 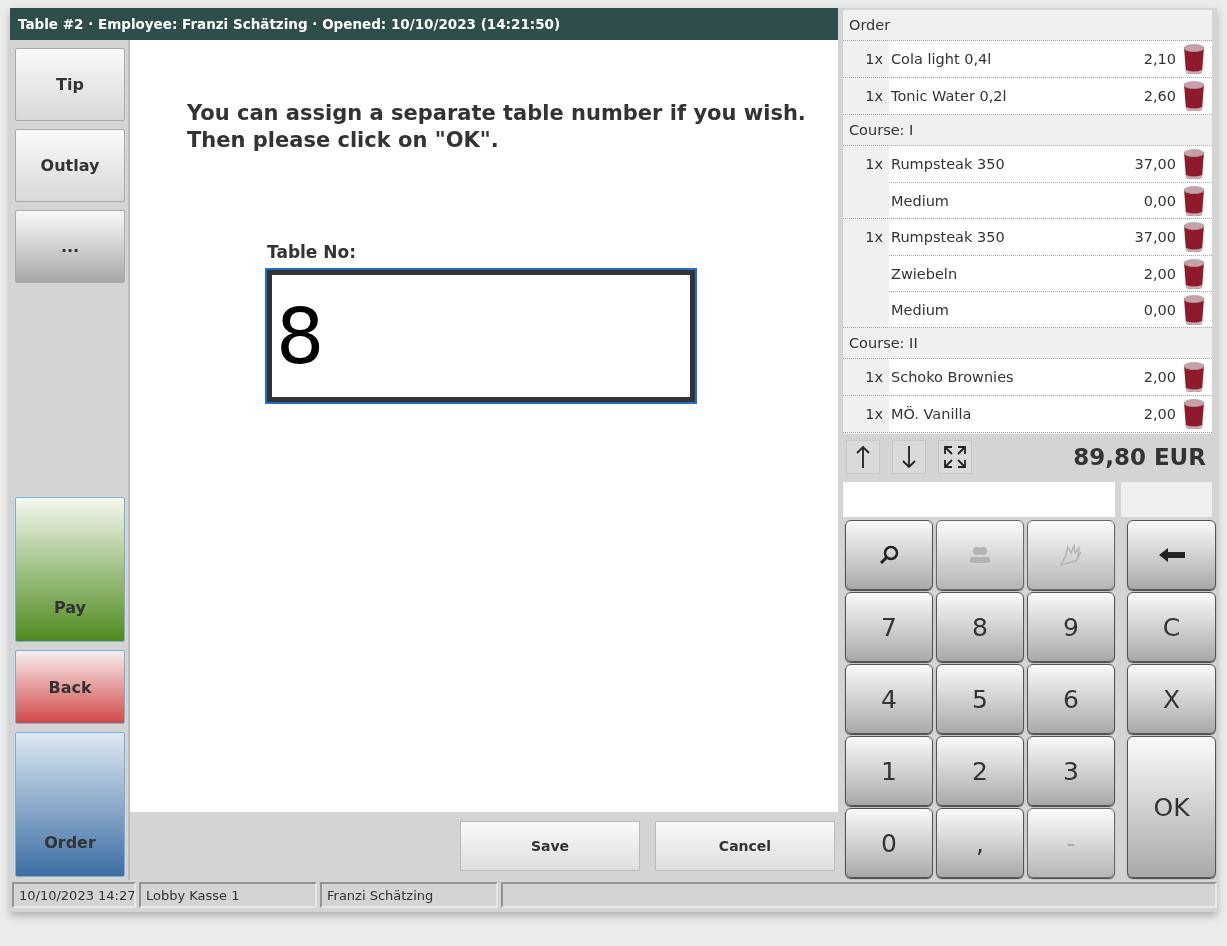 I want to click on item-price: 2,10, so click(x=1159, y=59).